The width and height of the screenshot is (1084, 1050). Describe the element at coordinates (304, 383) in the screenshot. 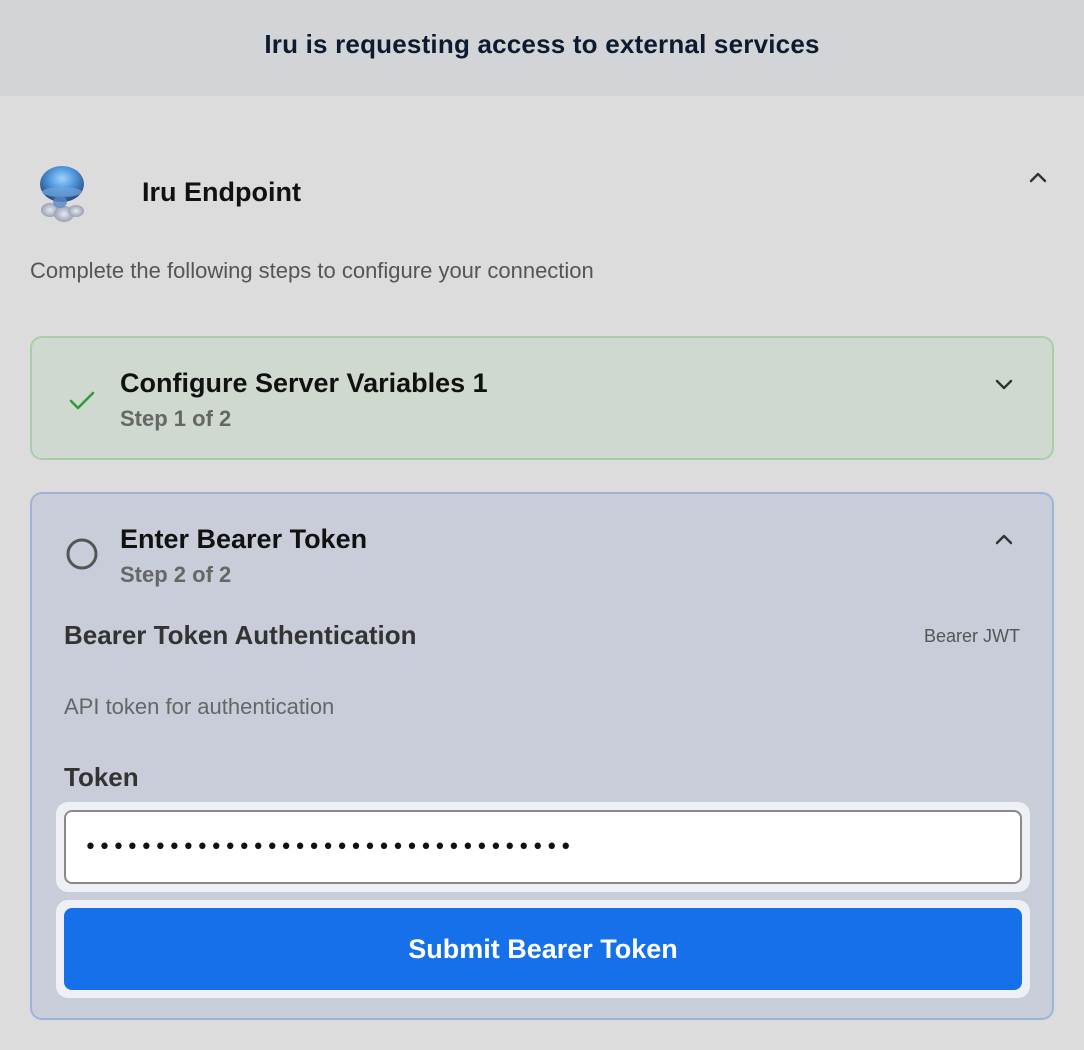

I see `step-title: Configure Server Variables 1` at that location.